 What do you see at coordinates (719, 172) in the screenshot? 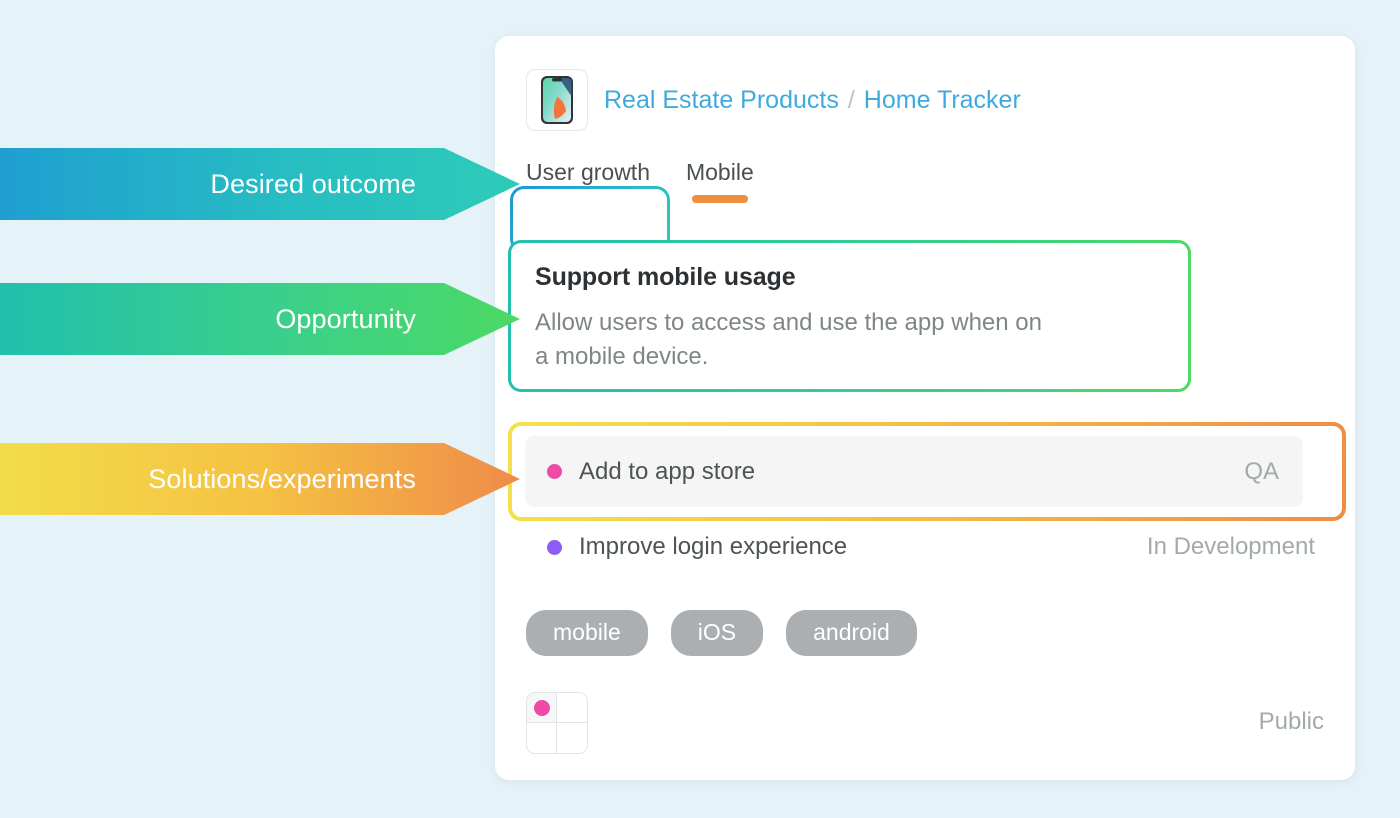
I see `tab-label: Mobile` at bounding box center [719, 172].